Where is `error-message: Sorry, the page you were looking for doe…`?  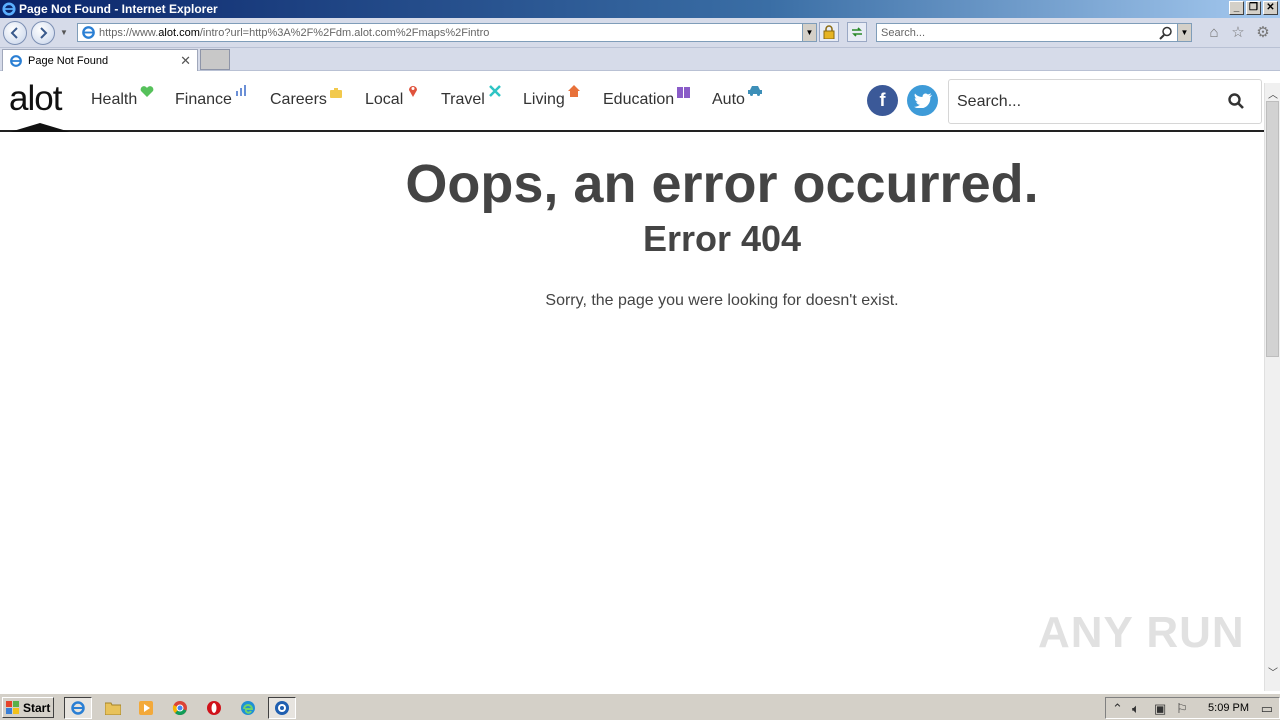 error-message: Sorry, the page you were looking for doe… is located at coordinates (722, 300).